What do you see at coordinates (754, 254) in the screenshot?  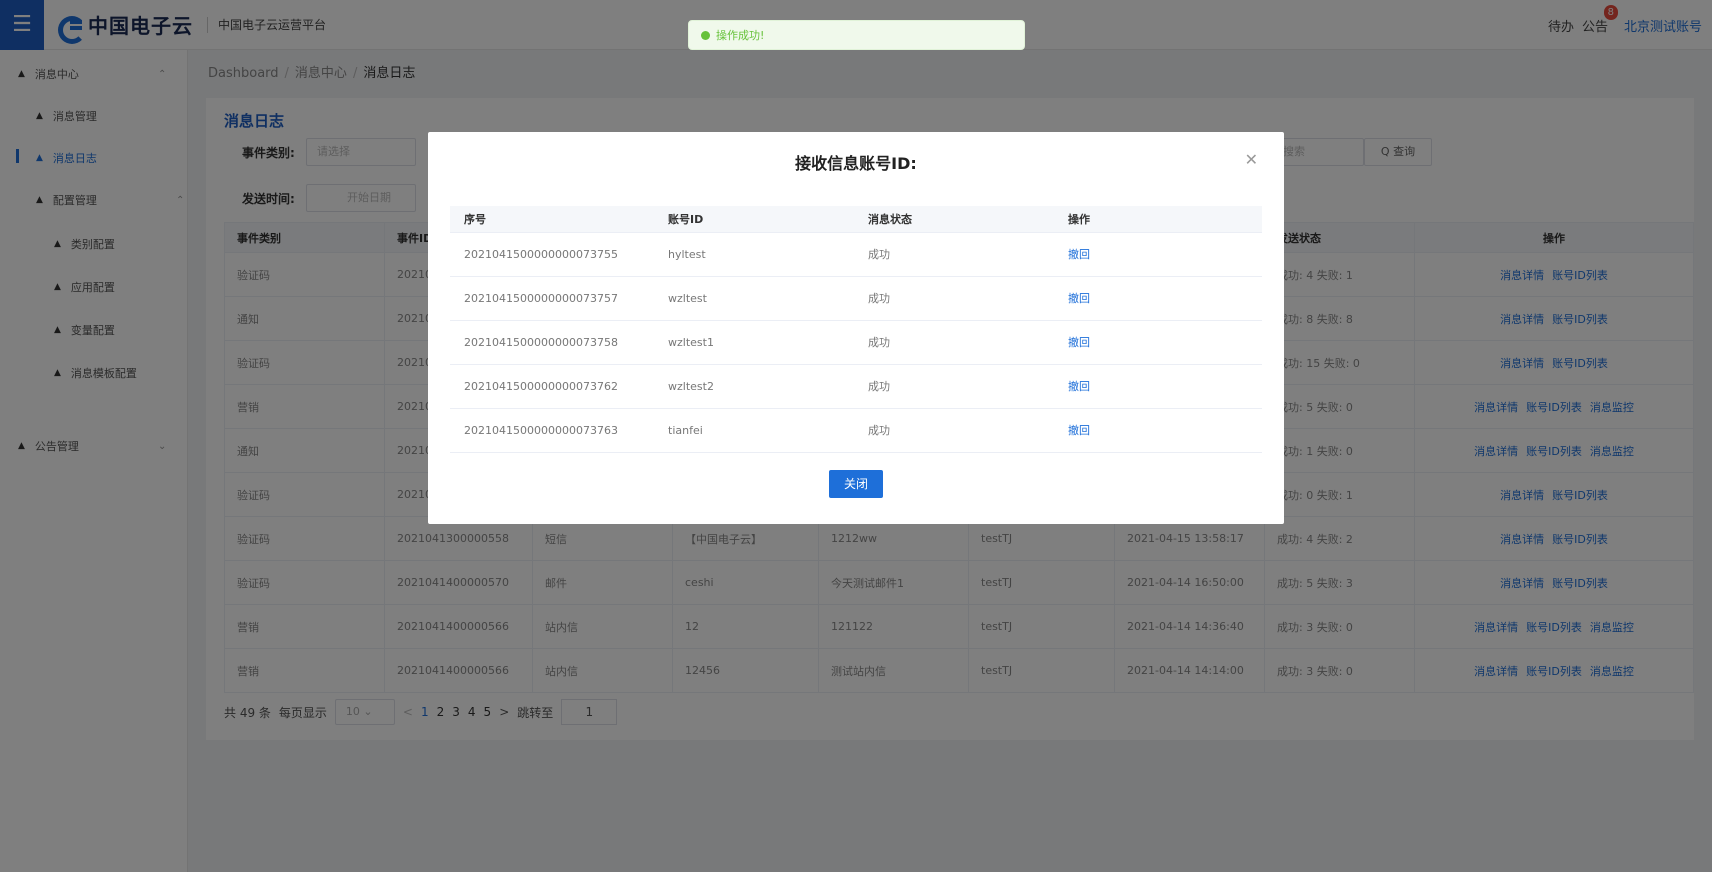 I see `table-cell: hyltest` at bounding box center [754, 254].